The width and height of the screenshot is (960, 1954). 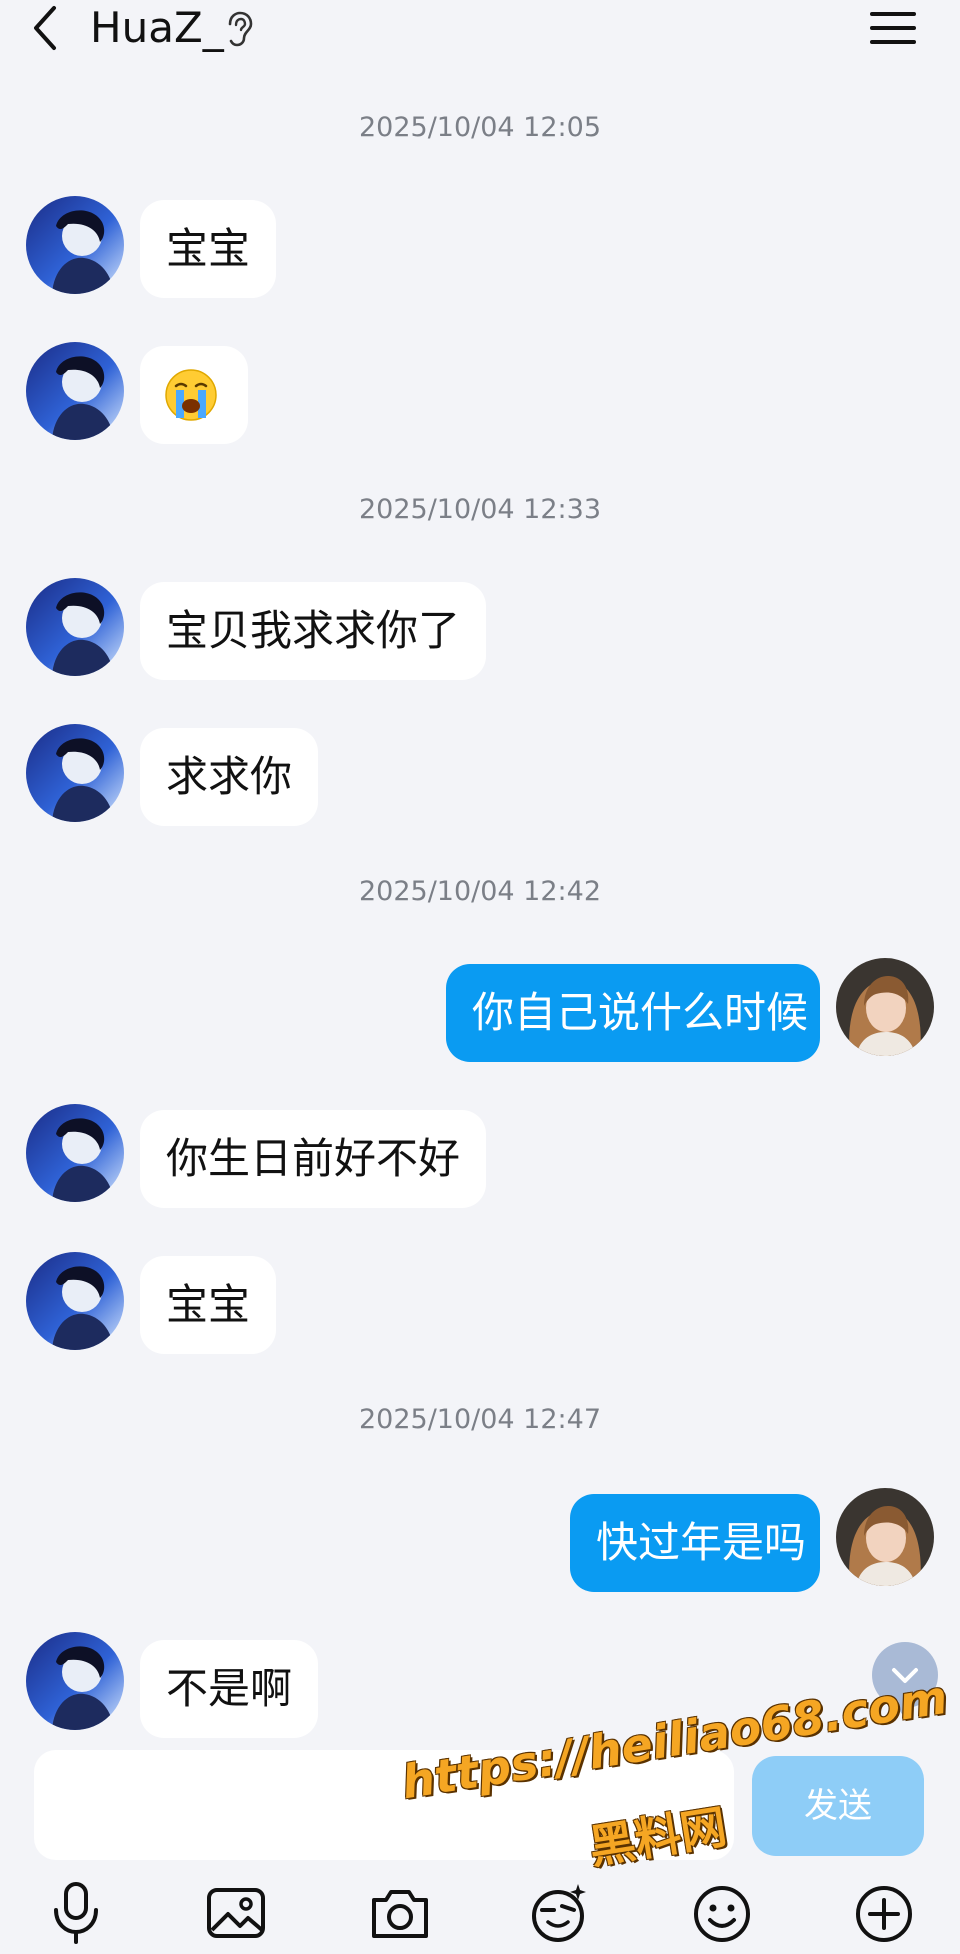 I want to click on microphone-icon, so click(x=76, y=1913).